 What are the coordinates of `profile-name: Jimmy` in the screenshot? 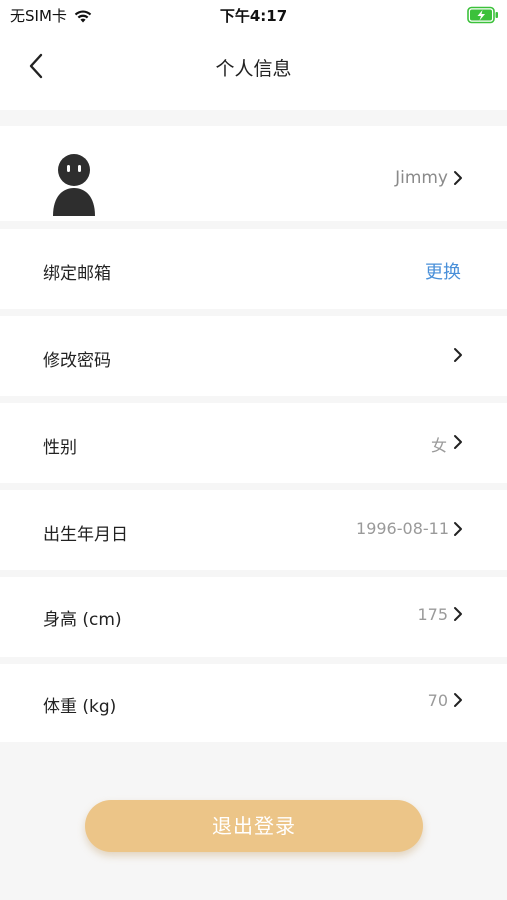 It's located at (421, 178).